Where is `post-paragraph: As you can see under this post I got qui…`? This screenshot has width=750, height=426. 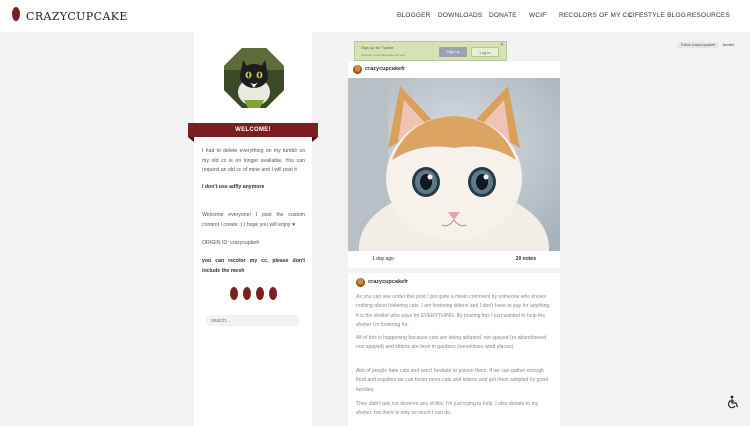 post-paragraph: As you can see under this post I got qui… is located at coordinates (453, 311).